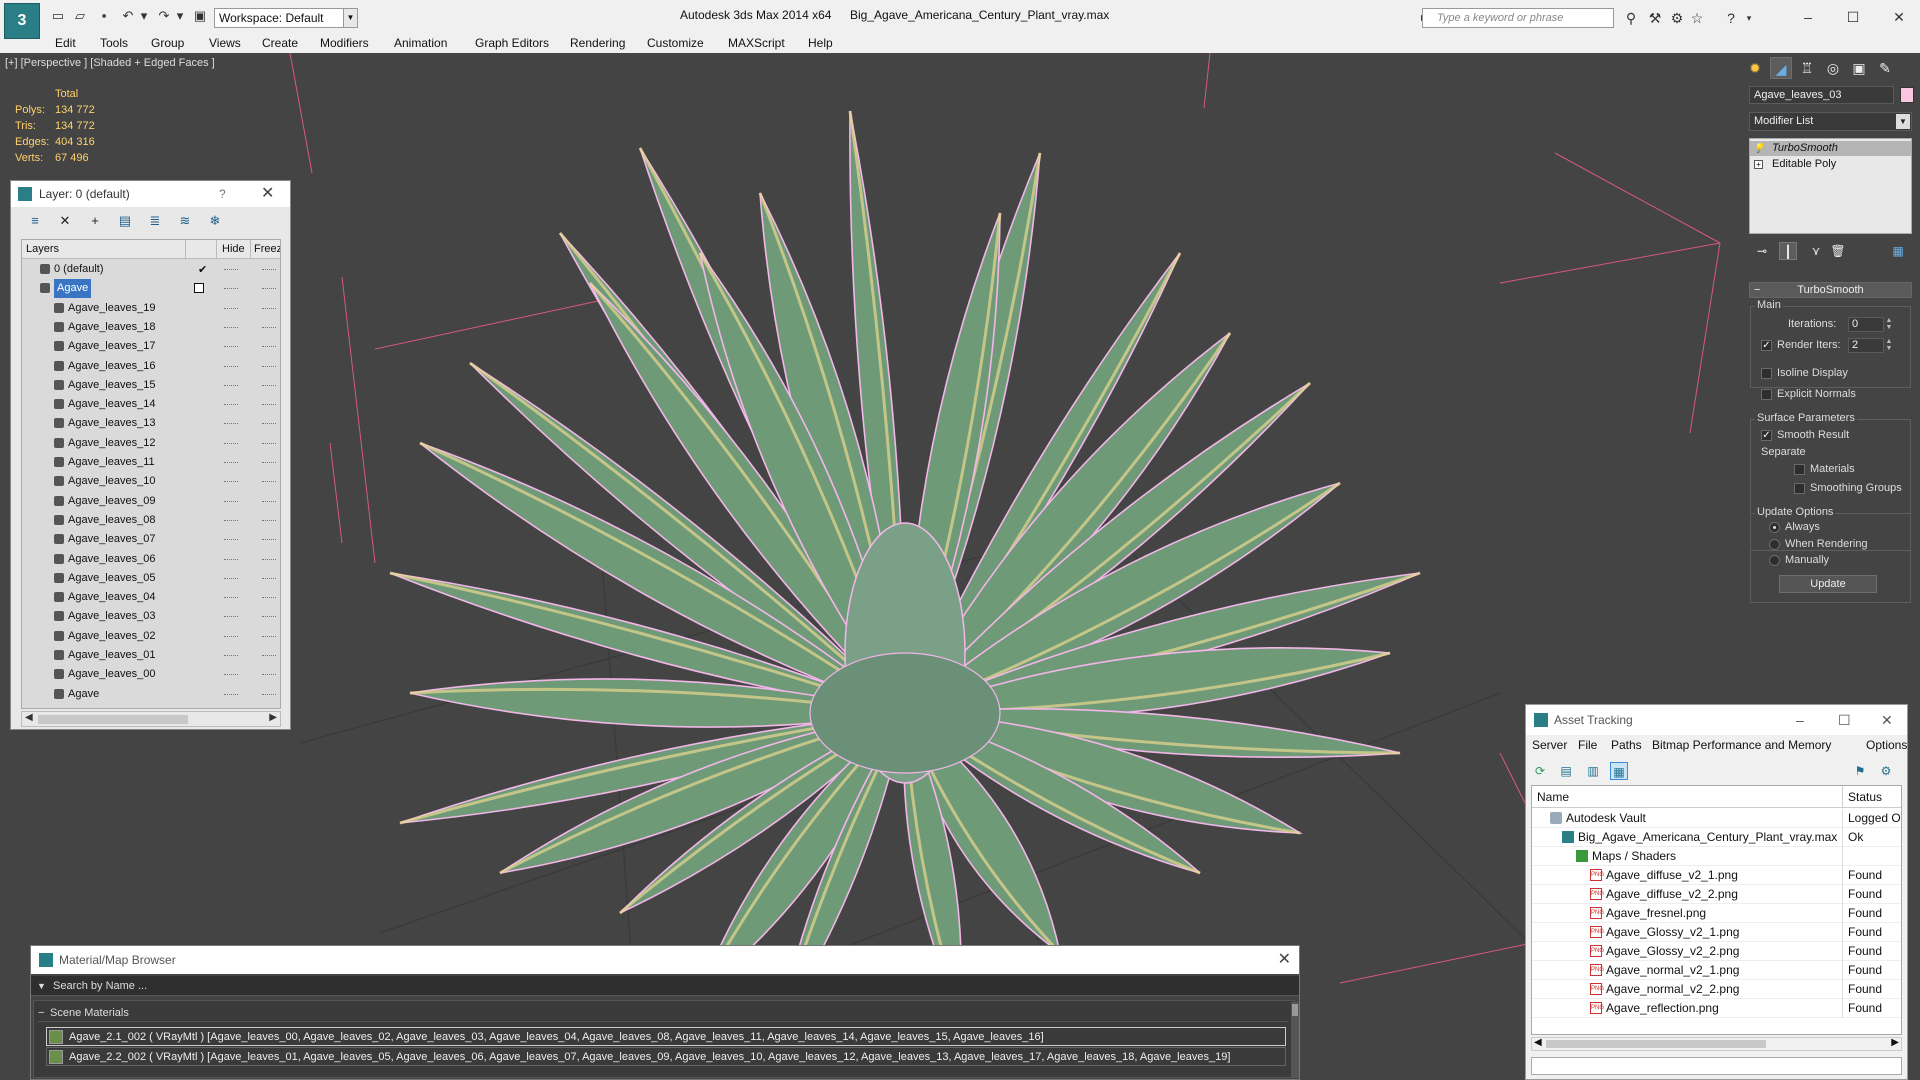 The image size is (1920, 1080). What do you see at coordinates (1830, 290) in the screenshot?
I see `turbosmooth-rollout-header: − TurboSmooth` at bounding box center [1830, 290].